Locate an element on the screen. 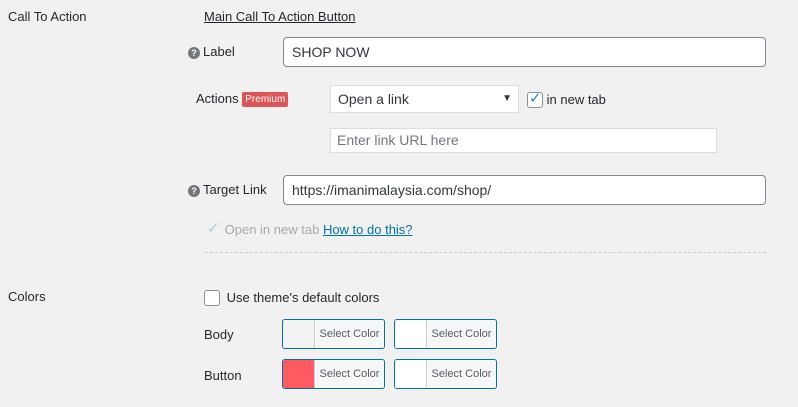 The image size is (798, 407). link-url-input: Enter link URL here is located at coordinates (523, 140).